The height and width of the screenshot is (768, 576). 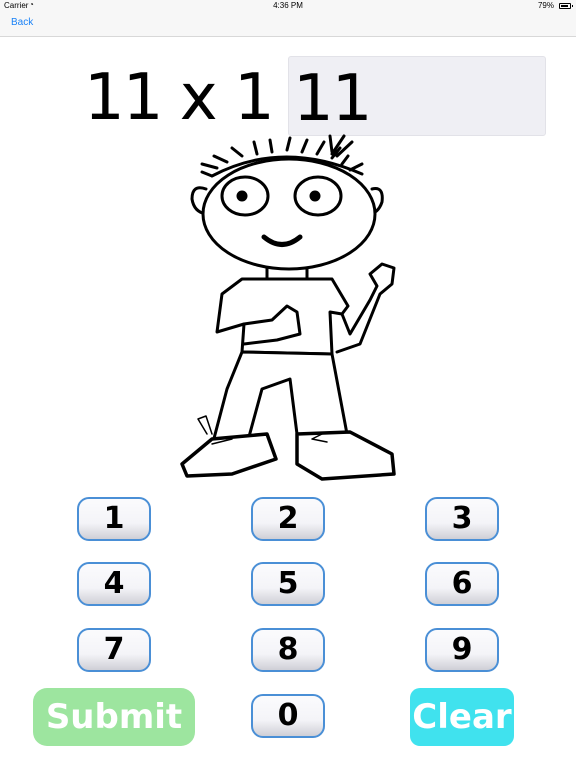 What do you see at coordinates (462, 519) in the screenshot?
I see `key-3: 3` at bounding box center [462, 519].